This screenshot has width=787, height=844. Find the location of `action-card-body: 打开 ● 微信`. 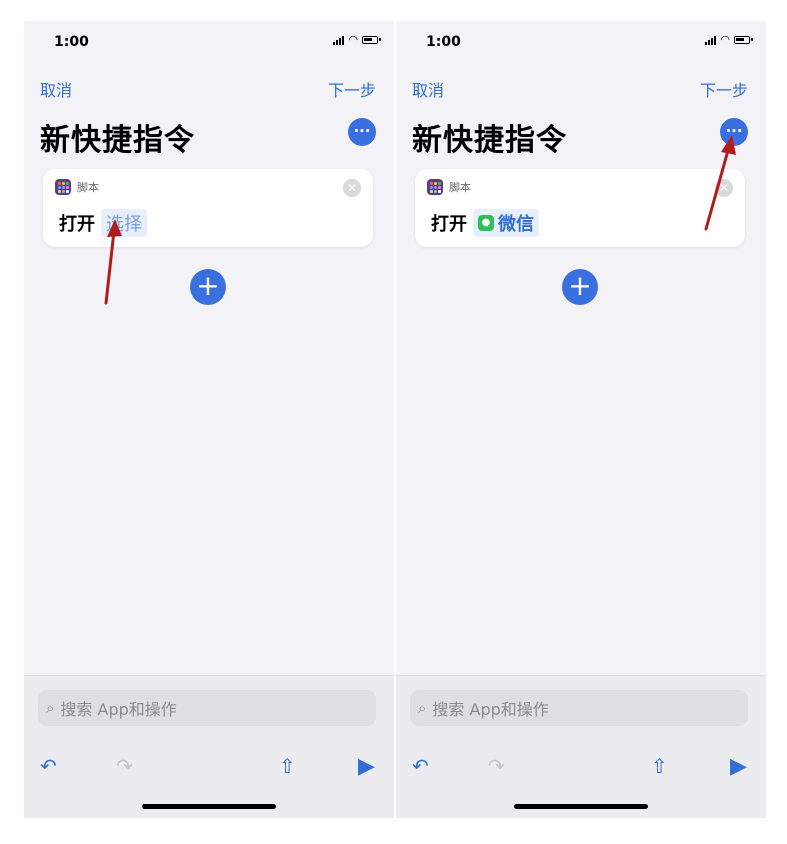

action-card-body: 打开 ● 微信 is located at coordinates (485, 223).